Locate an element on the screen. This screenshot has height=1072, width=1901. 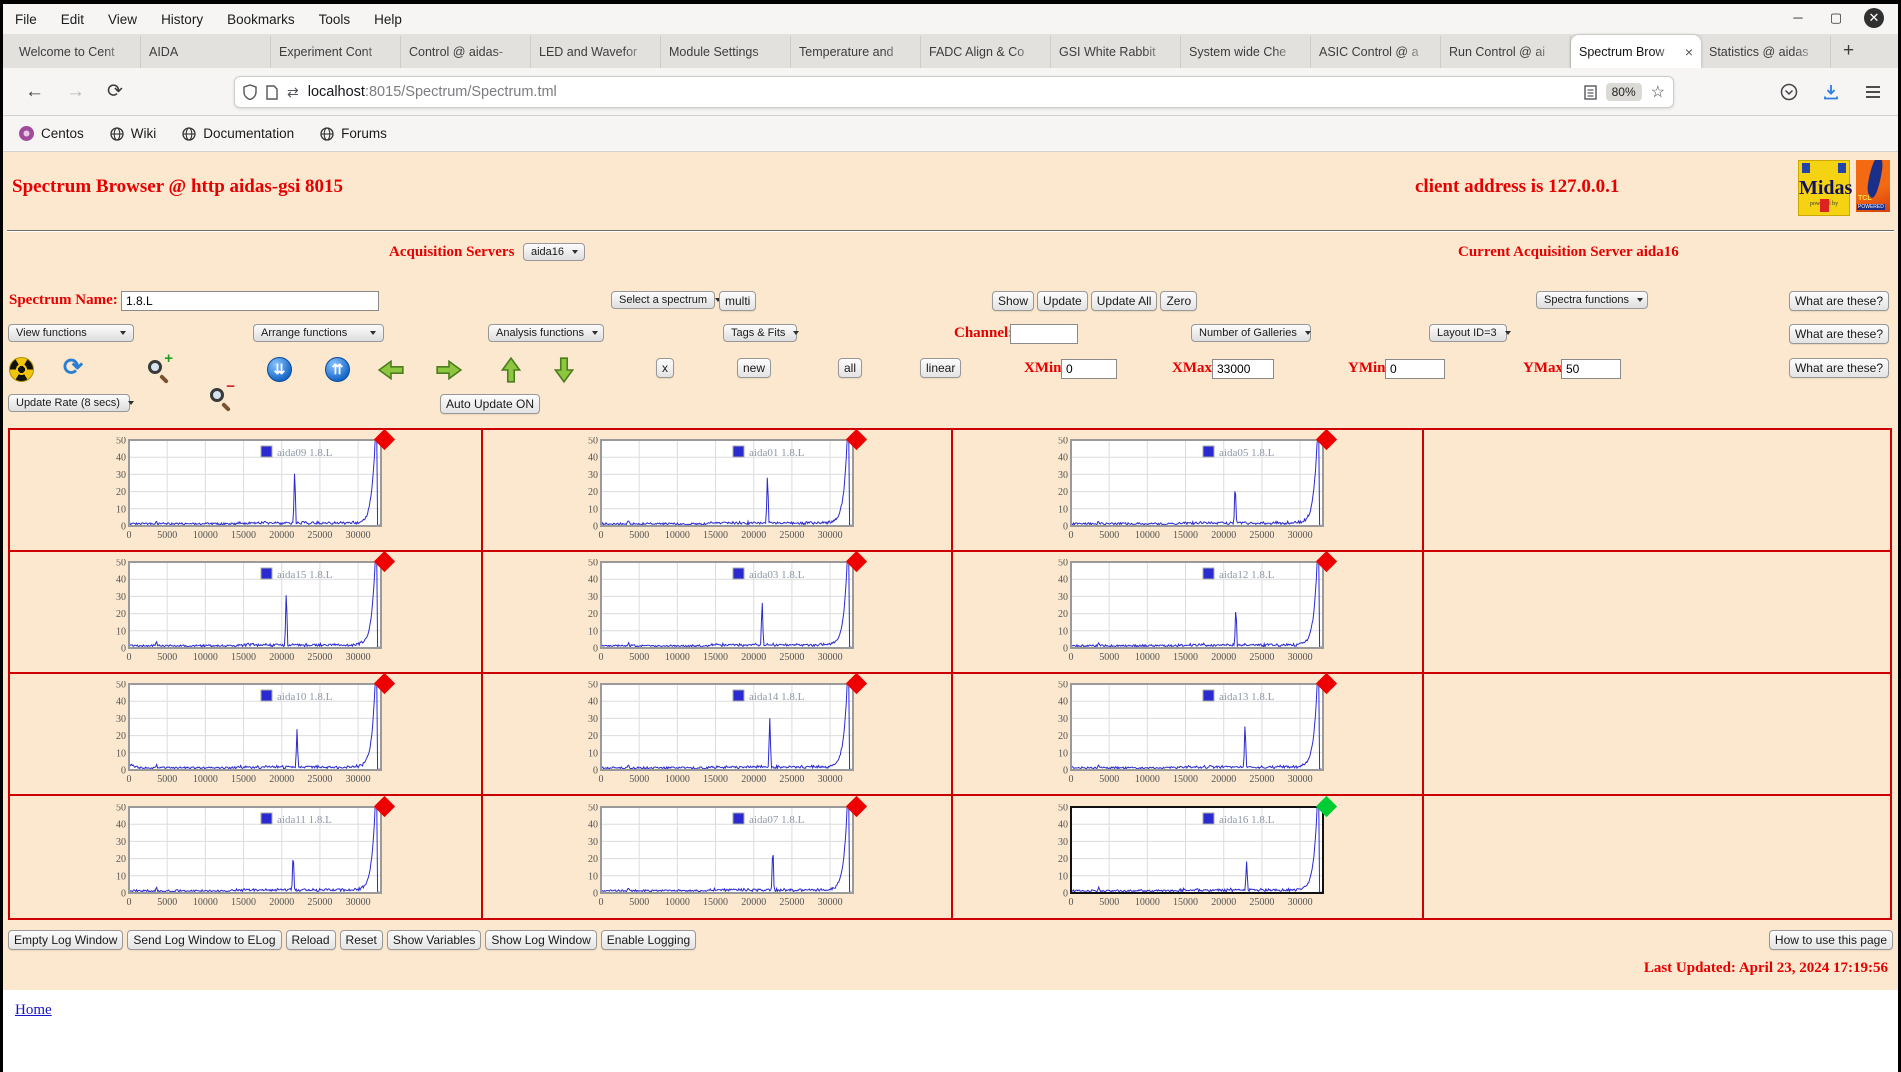
bookmark-wiki: Wiki is located at coordinates (133, 133).